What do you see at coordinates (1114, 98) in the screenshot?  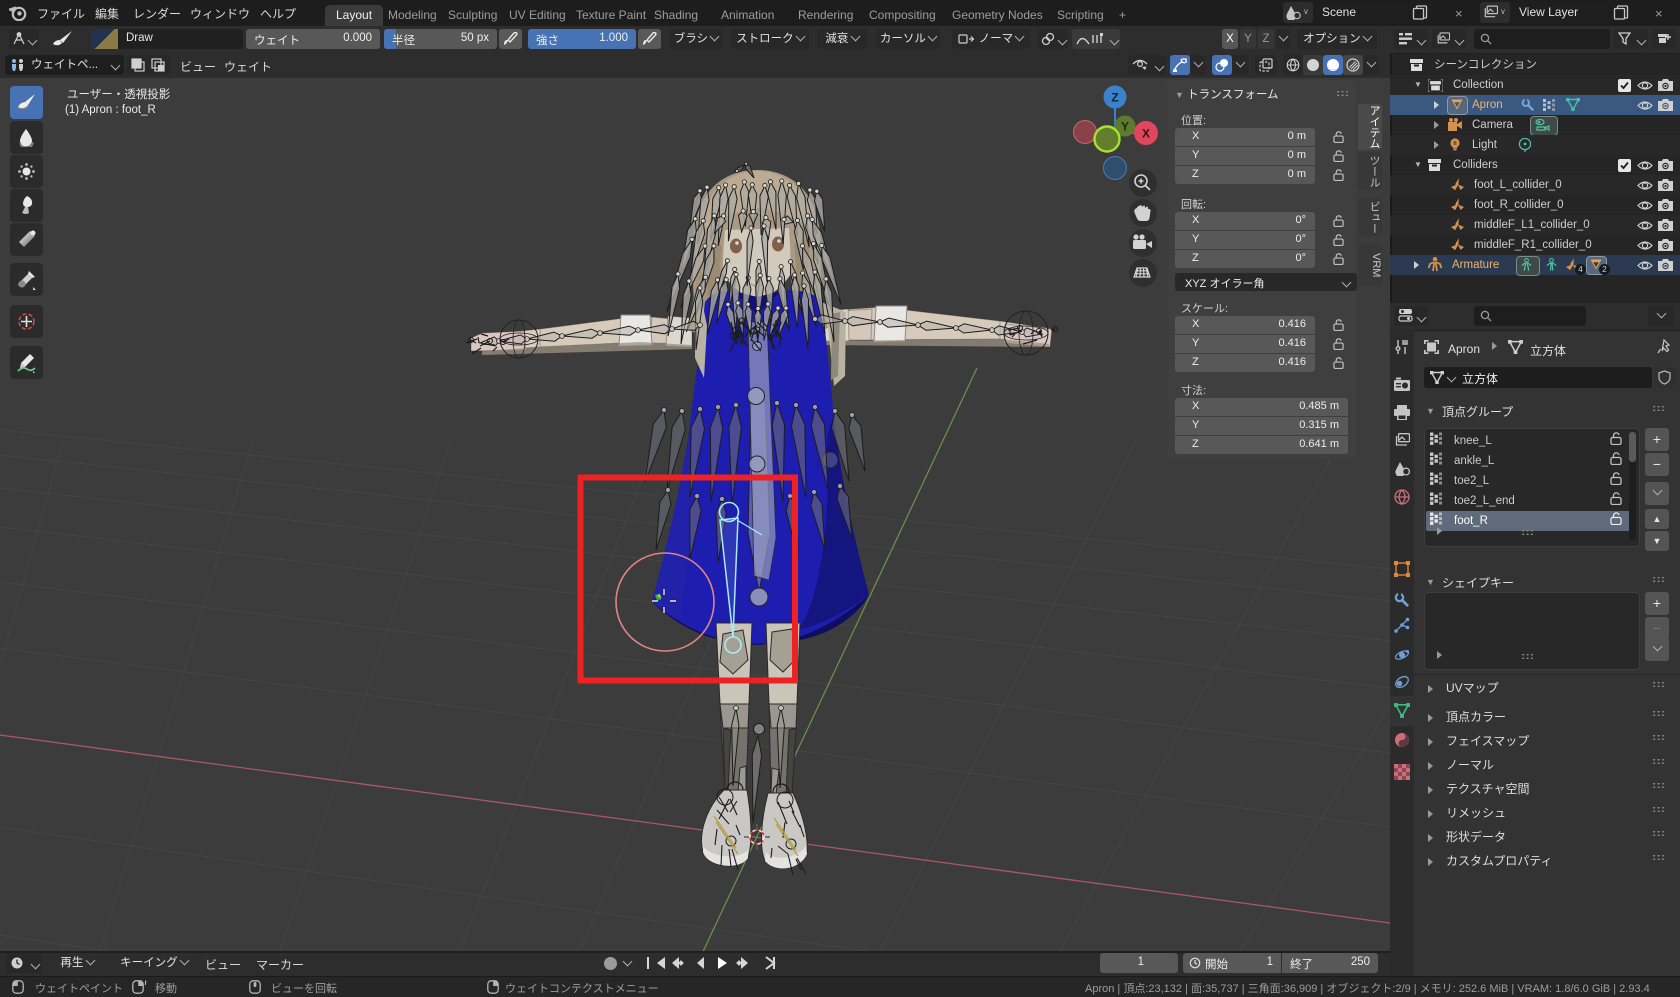 I see `svg-text: Z` at bounding box center [1114, 98].